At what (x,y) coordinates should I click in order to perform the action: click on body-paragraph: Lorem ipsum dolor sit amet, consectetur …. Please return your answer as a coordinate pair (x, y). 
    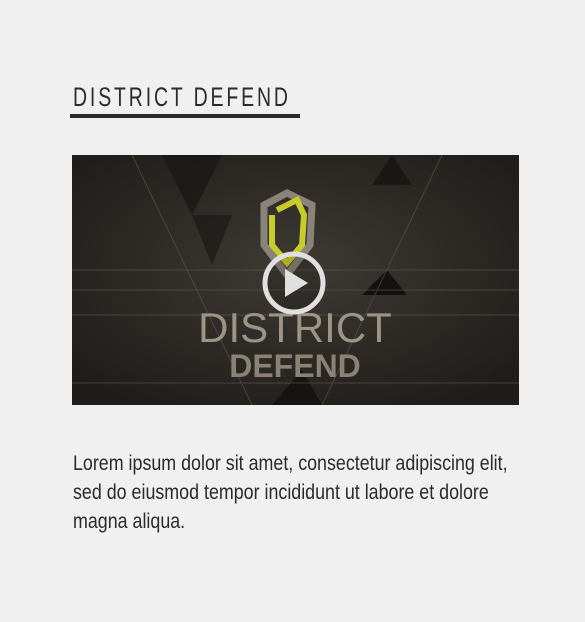
    Looking at the image, I should click on (290, 492).